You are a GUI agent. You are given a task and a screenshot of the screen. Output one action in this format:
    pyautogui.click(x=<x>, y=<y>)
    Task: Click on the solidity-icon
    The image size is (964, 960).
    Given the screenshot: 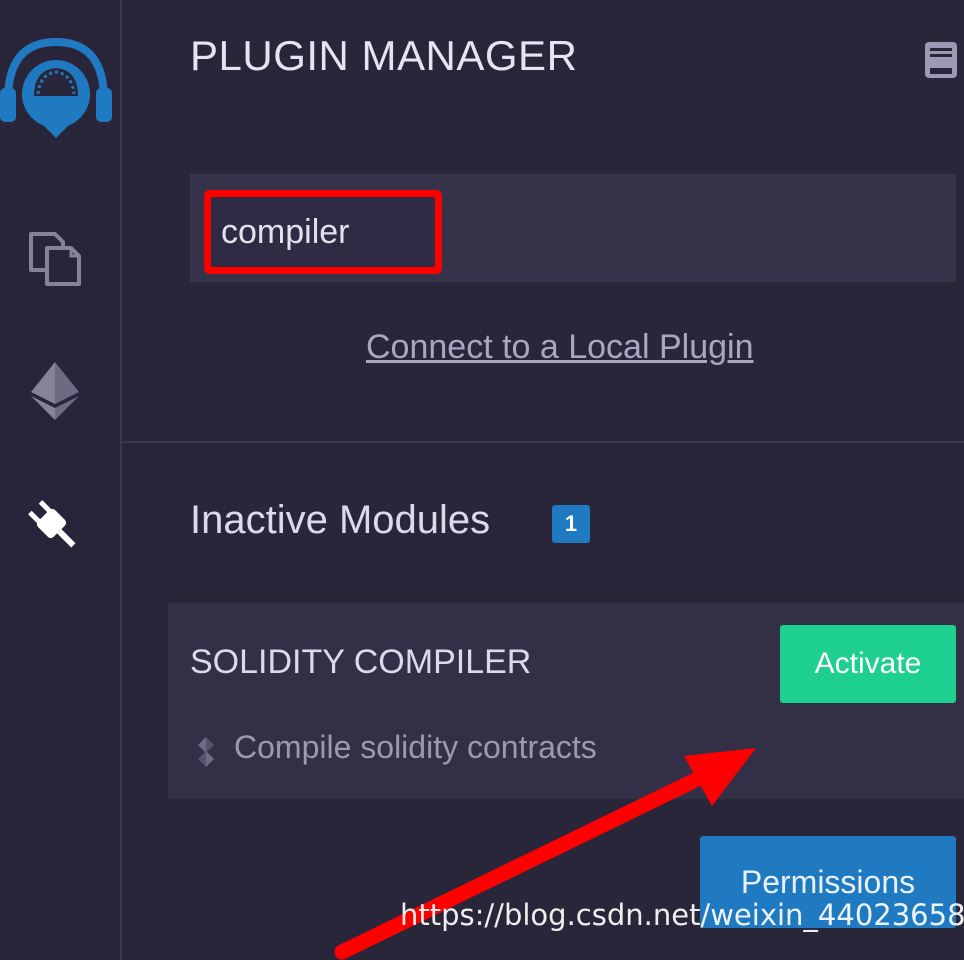 What is the action you would take?
    pyautogui.click(x=206, y=752)
    